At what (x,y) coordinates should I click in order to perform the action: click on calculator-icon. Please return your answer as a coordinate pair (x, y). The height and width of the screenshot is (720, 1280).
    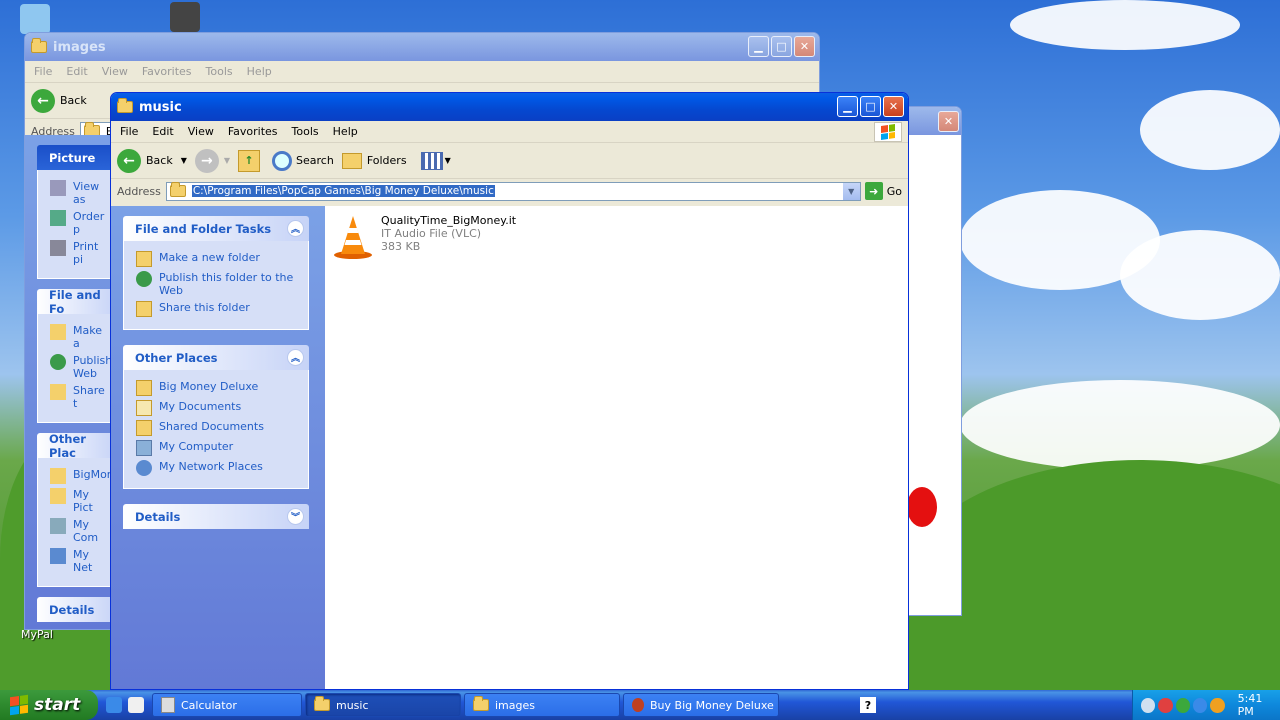
    Looking at the image, I should click on (168, 705).